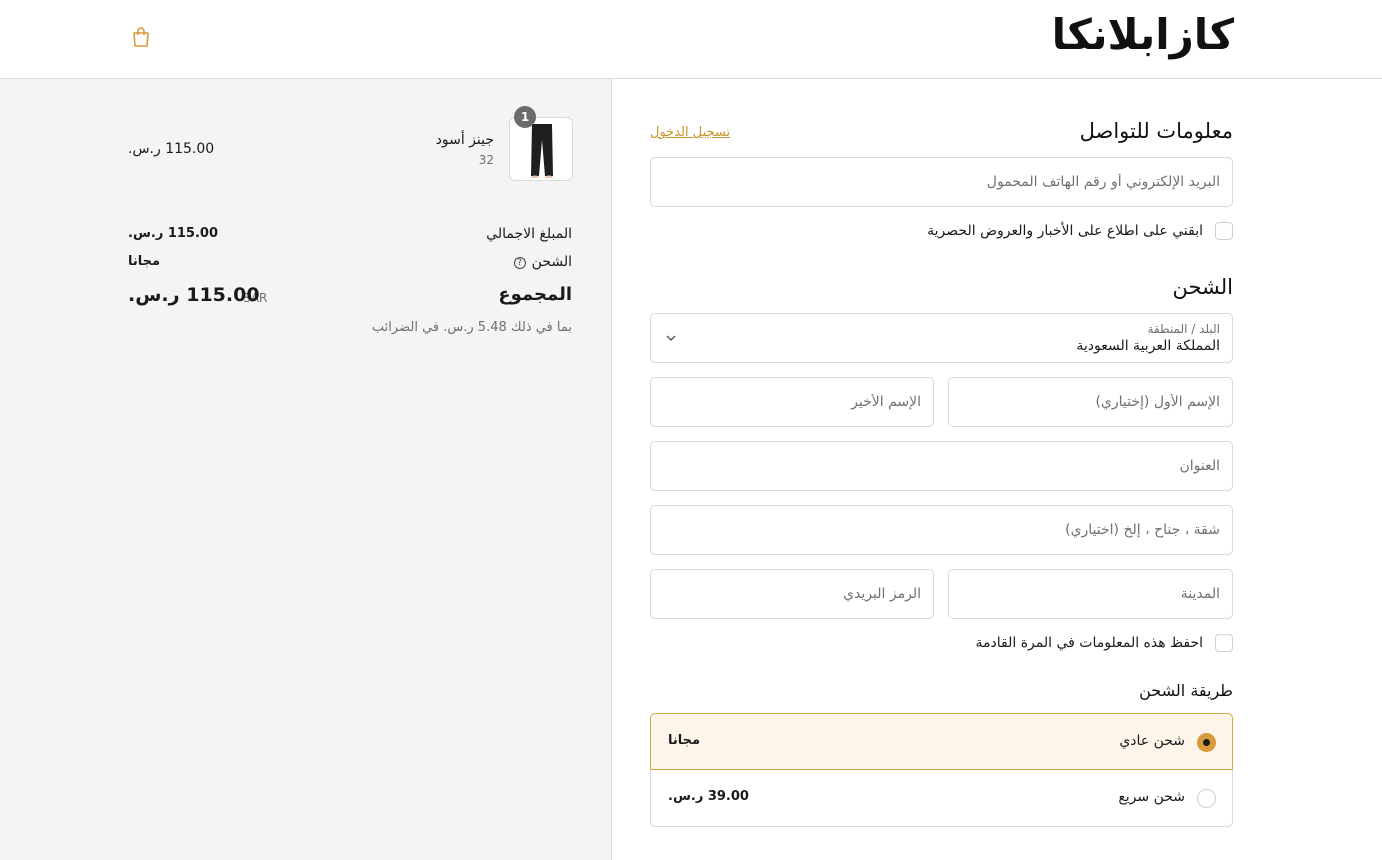 The height and width of the screenshot is (860, 1382). What do you see at coordinates (486, 160) in the screenshot?
I see `product-variant: 32` at bounding box center [486, 160].